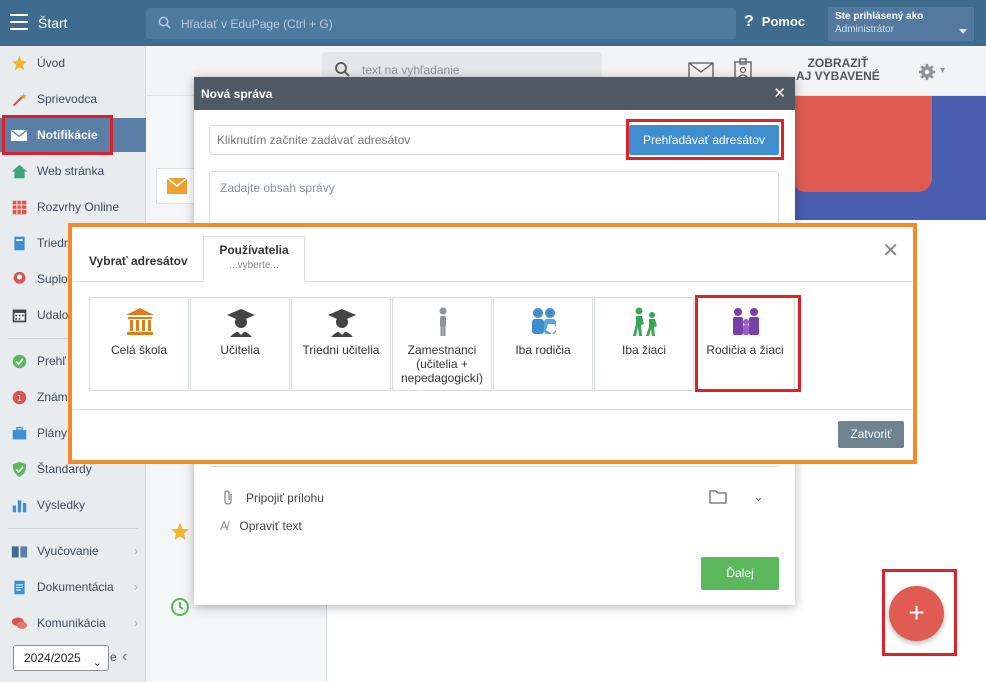 The height and width of the screenshot is (682, 986). I want to click on tile-label: Zamestnanci (učitelia + nepedagogickí), so click(442, 364).